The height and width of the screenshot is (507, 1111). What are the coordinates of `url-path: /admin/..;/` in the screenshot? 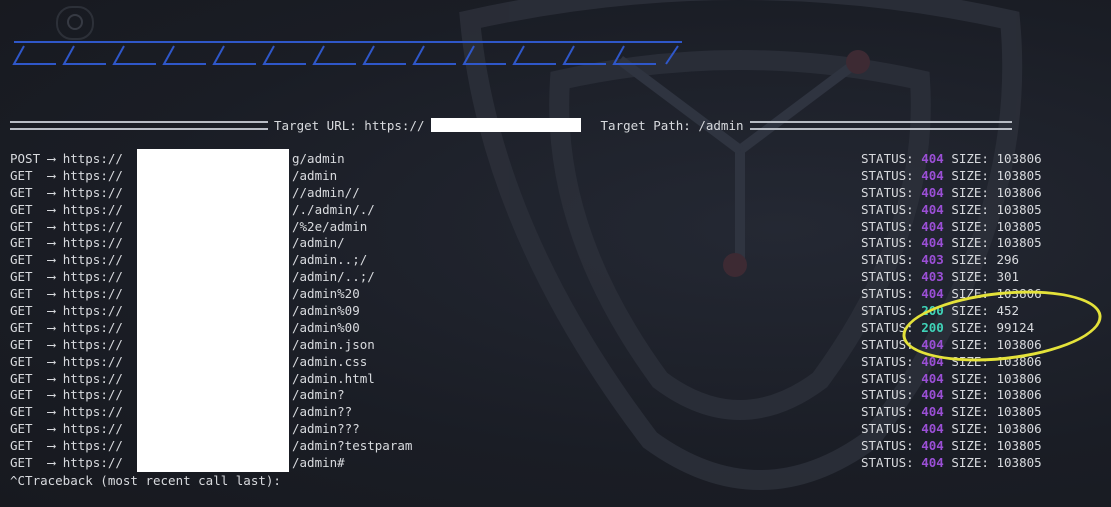 It's located at (333, 277).